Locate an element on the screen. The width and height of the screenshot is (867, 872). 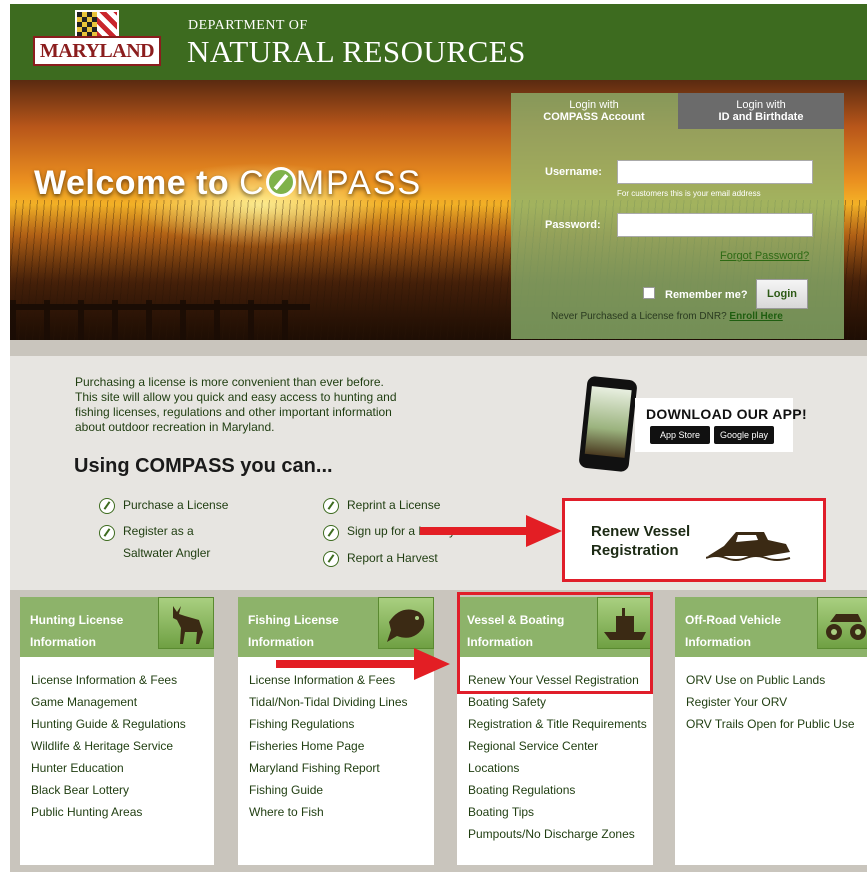
username-label: Username: is located at coordinates (573, 172).